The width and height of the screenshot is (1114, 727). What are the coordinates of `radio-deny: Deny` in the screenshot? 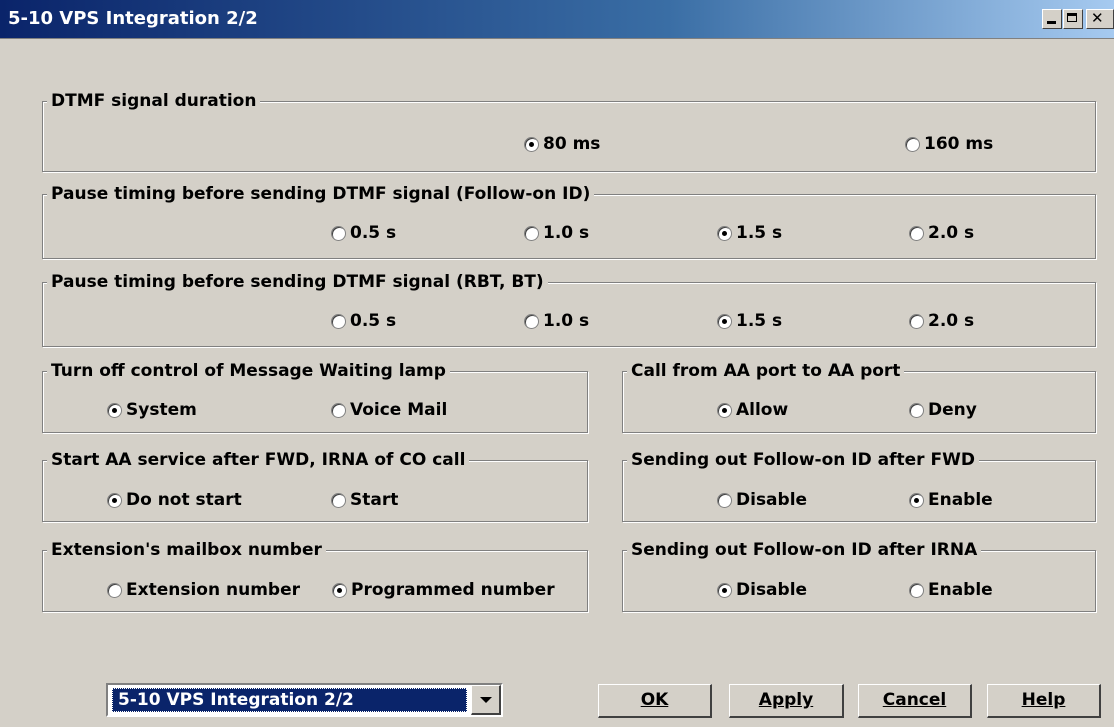 It's located at (943, 410).